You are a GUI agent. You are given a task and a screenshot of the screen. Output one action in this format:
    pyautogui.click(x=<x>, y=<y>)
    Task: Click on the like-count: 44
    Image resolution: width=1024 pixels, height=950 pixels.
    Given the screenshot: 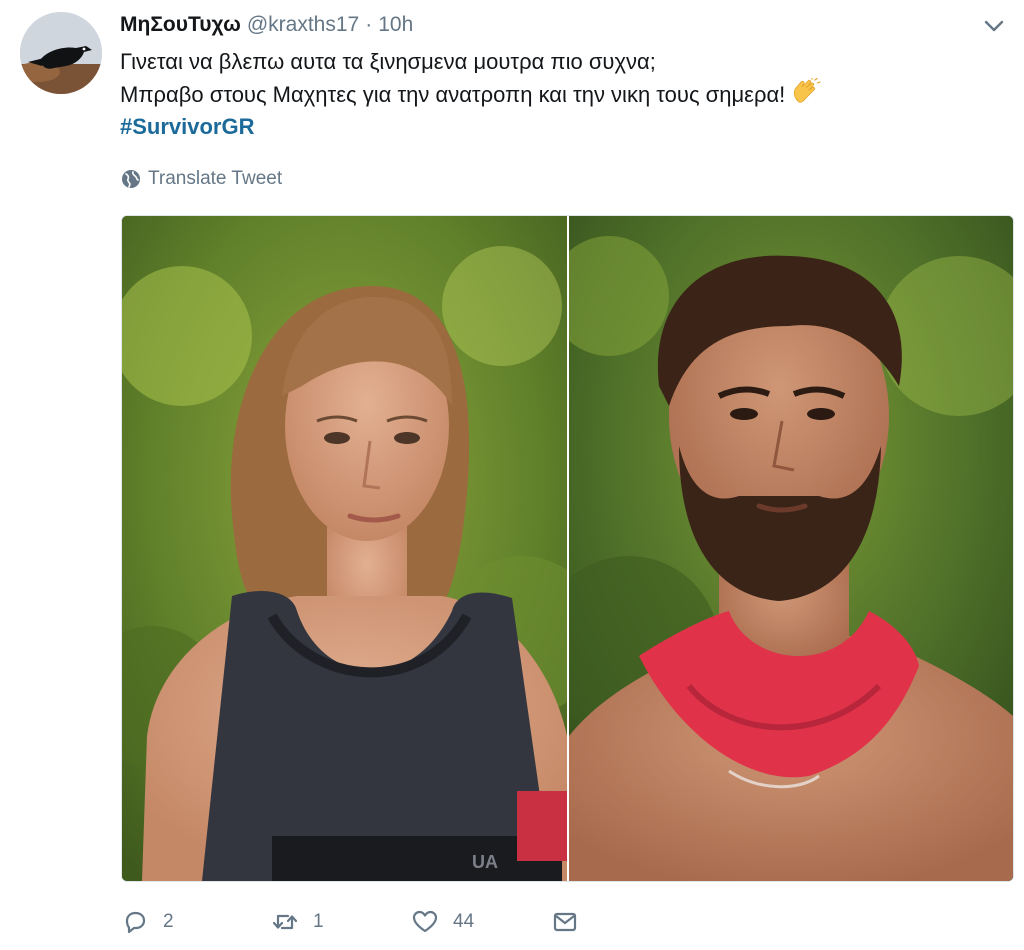 What is the action you would take?
    pyautogui.click(x=464, y=921)
    